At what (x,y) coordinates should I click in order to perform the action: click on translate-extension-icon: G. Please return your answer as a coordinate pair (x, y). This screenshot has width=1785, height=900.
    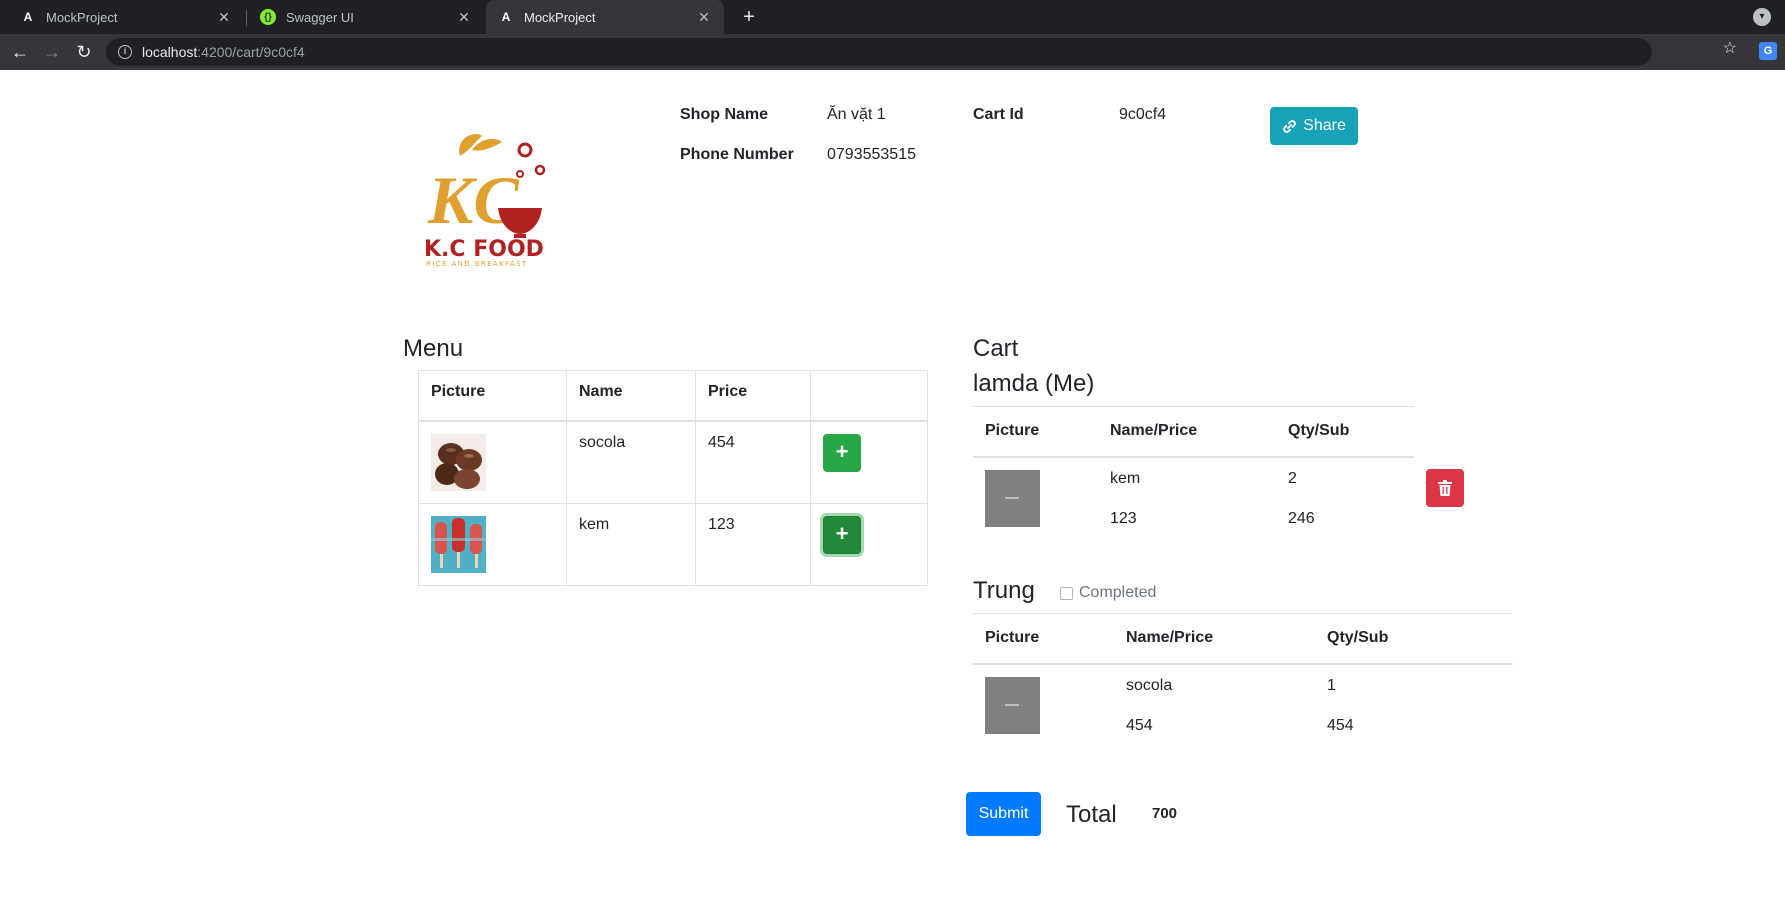
    Looking at the image, I should click on (1768, 51).